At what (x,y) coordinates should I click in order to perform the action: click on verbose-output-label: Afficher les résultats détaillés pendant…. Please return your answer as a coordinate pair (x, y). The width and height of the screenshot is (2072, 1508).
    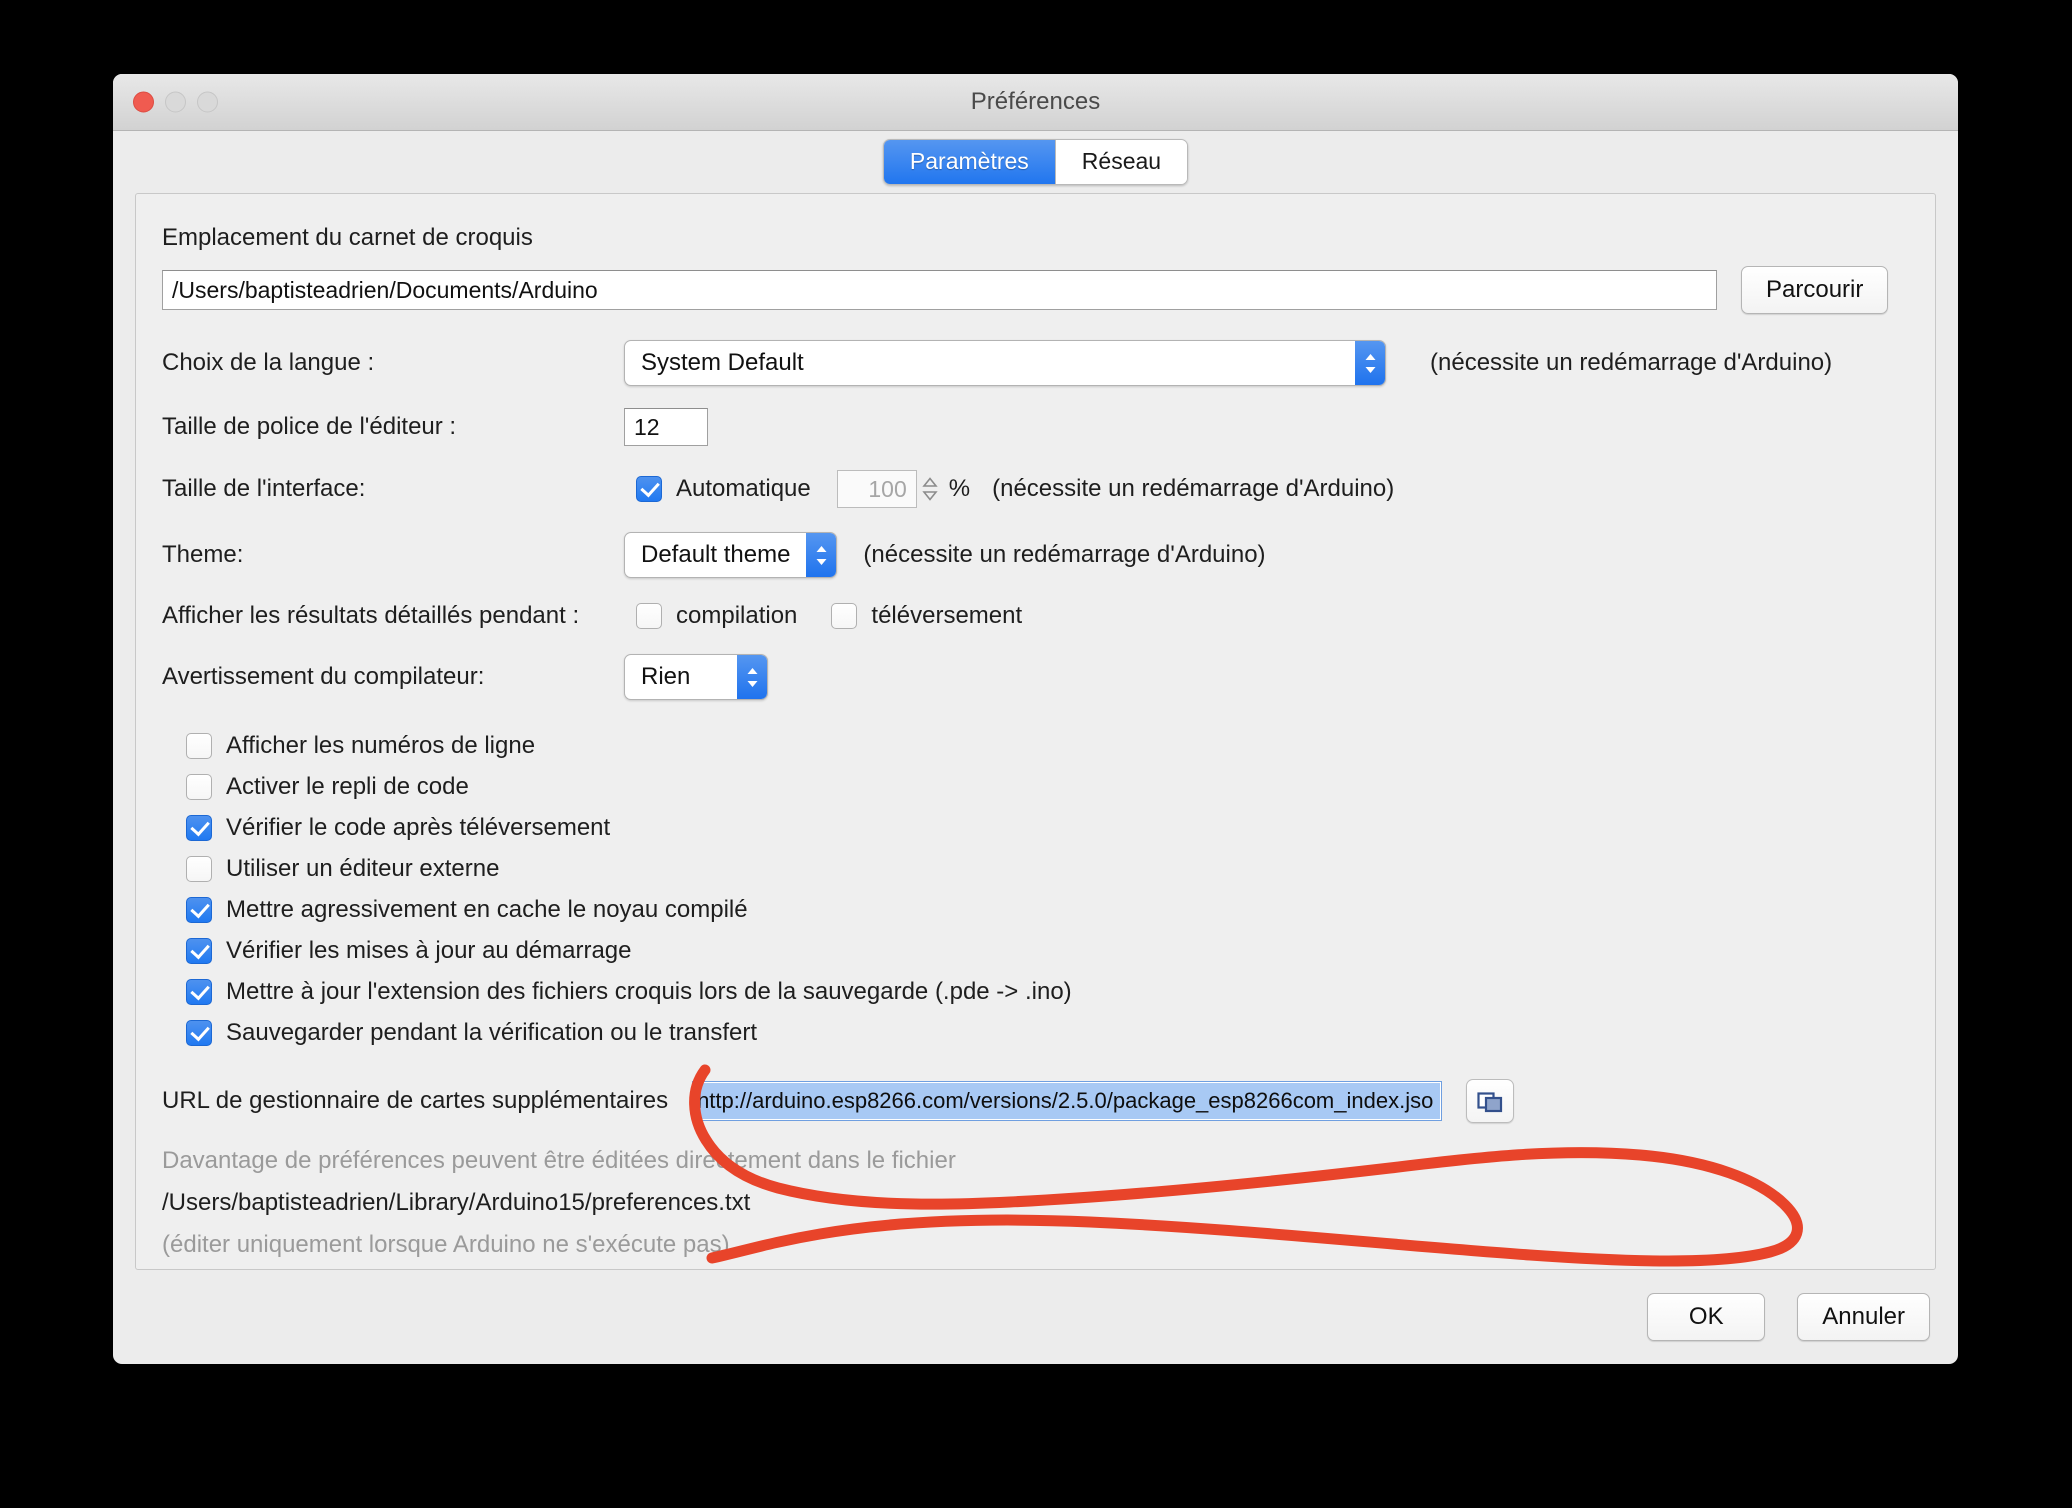
    Looking at the image, I should click on (371, 615).